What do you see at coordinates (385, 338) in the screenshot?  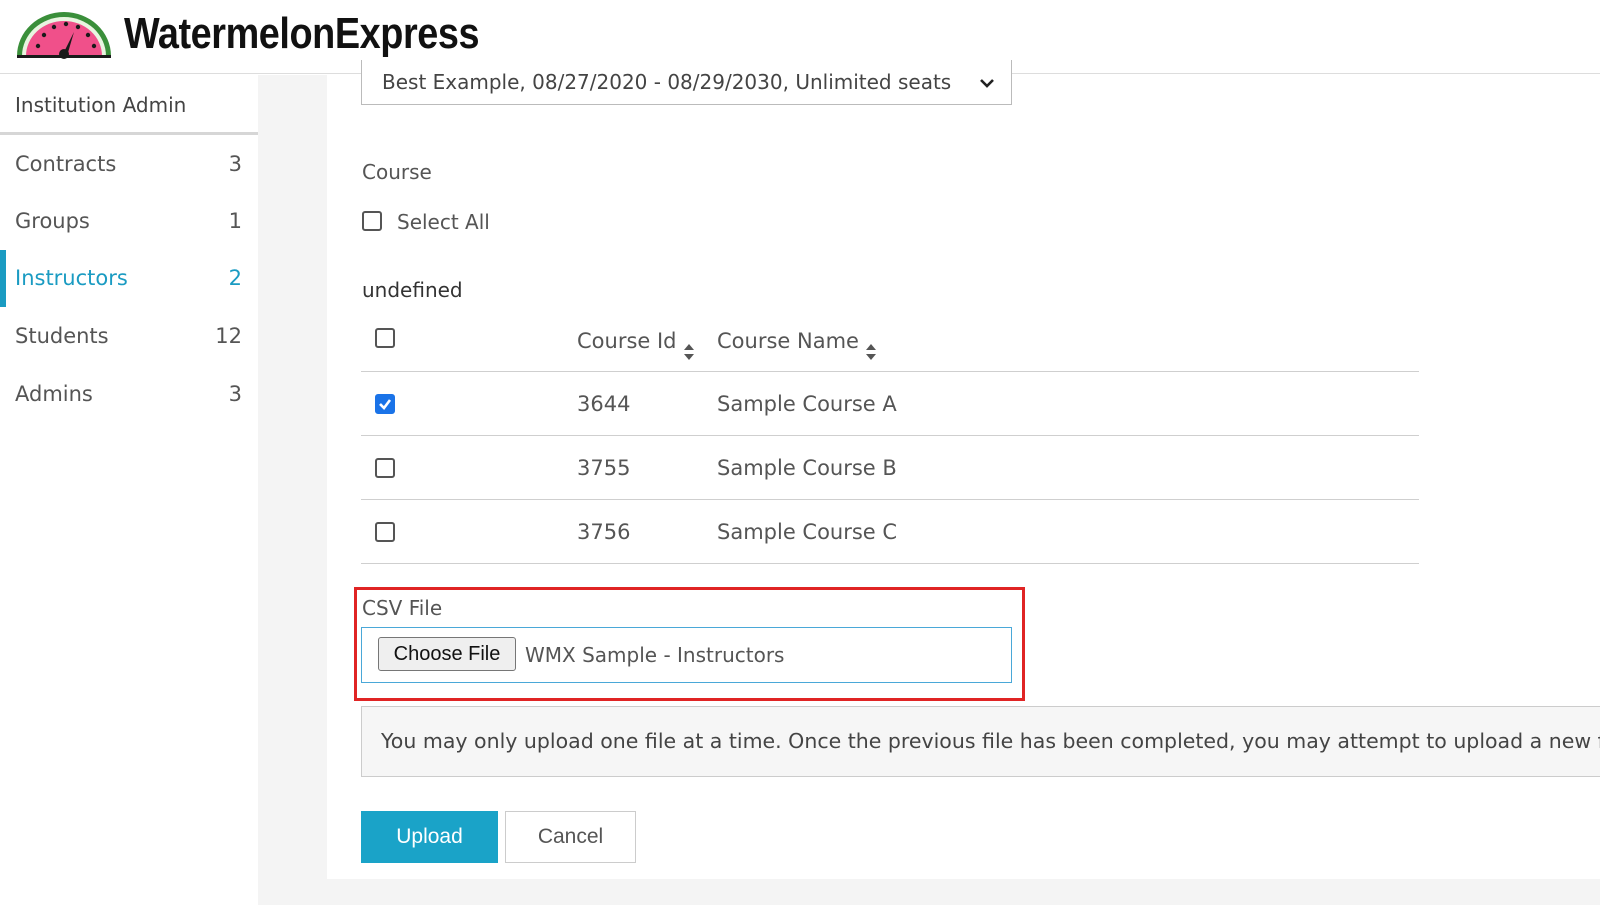 I see `header-select-checkbox` at bounding box center [385, 338].